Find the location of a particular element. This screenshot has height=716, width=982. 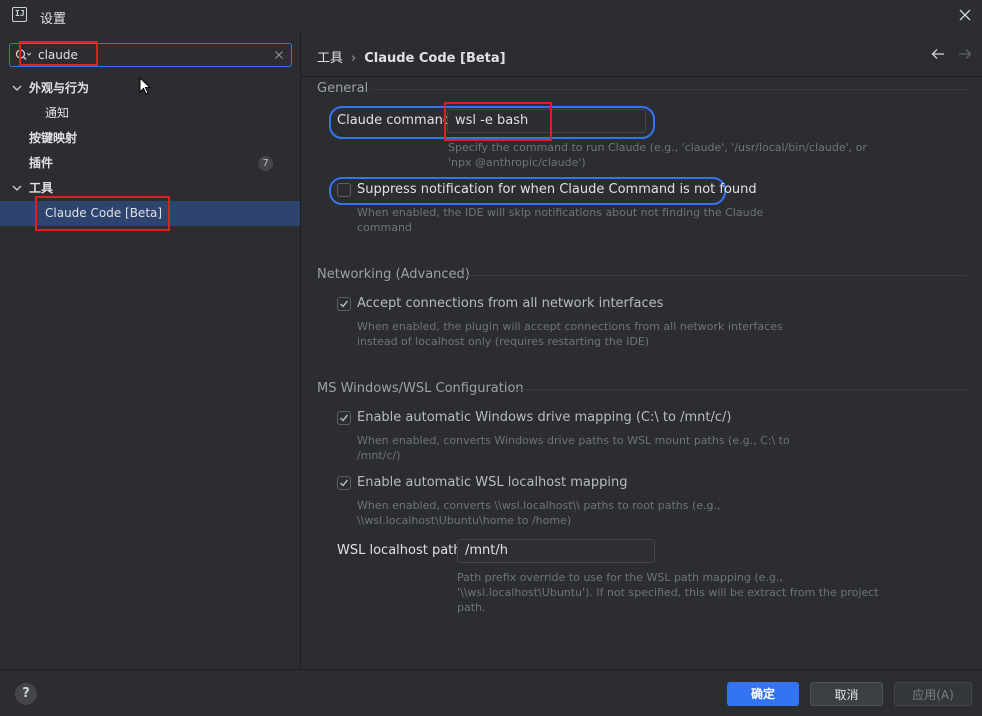

help-button: ? is located at coordinates (26, 694).